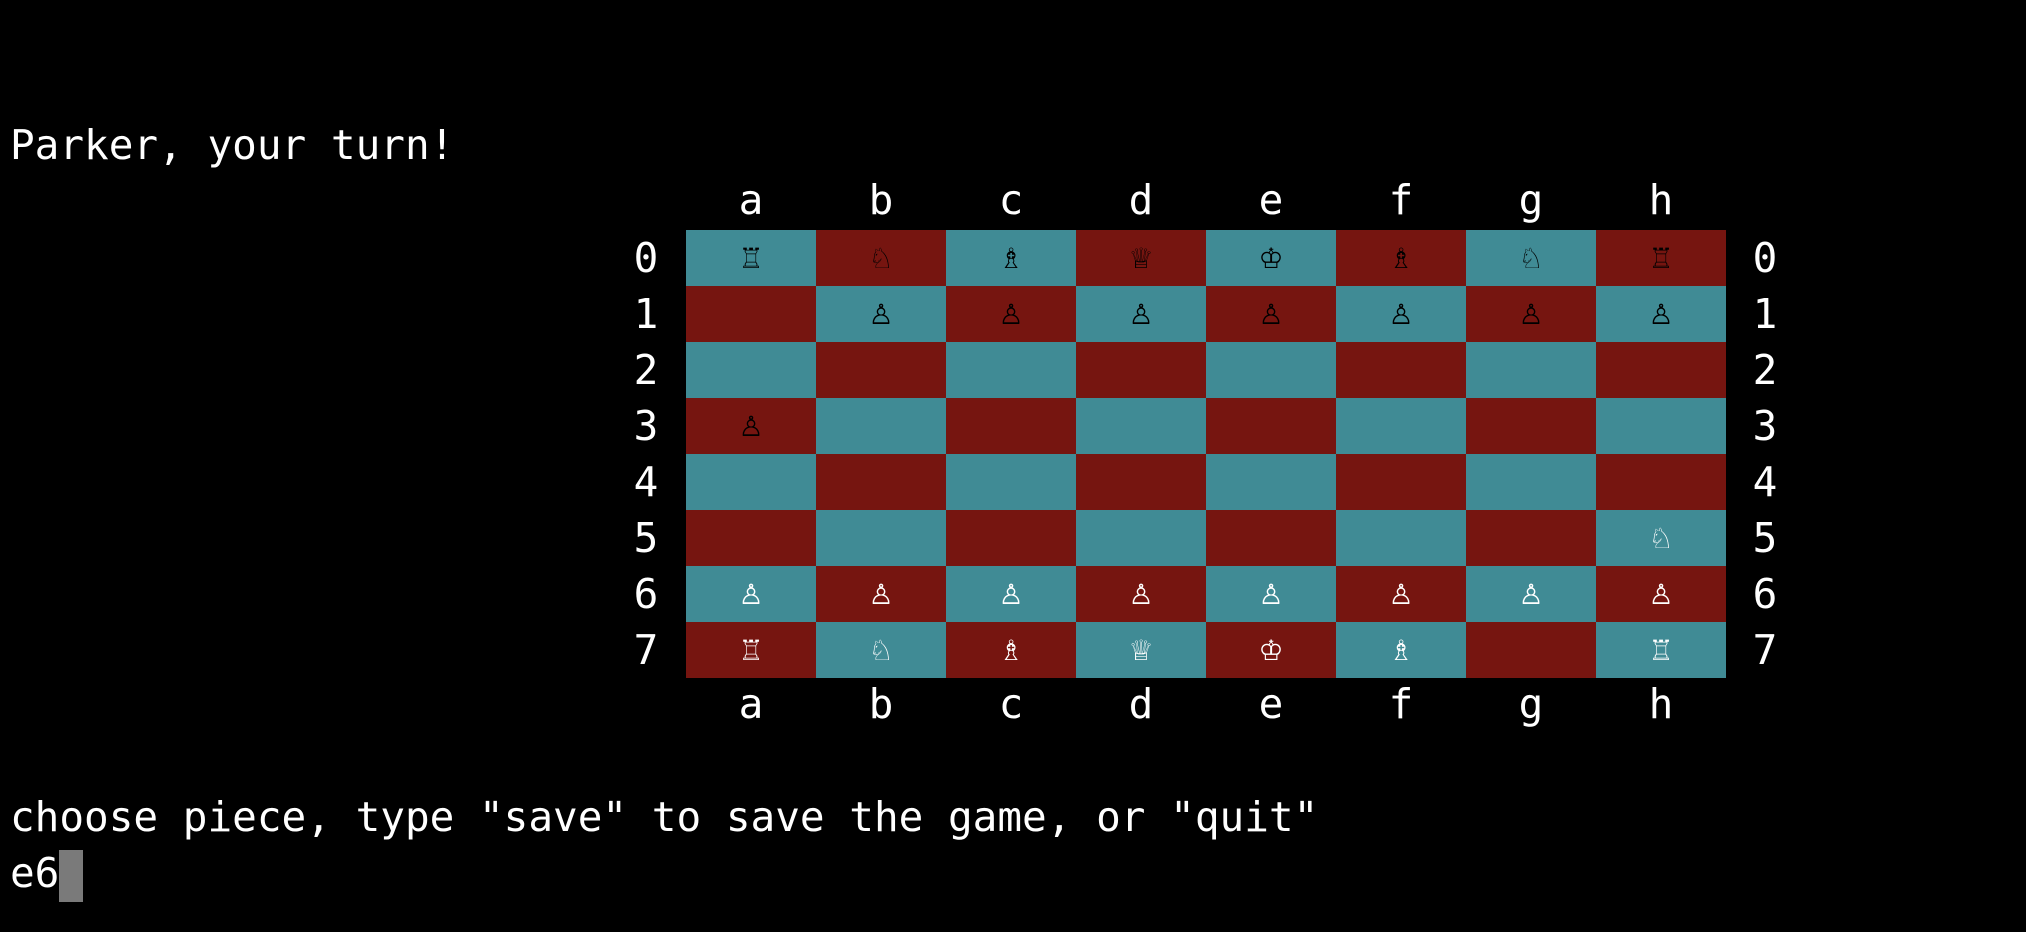  I want to click on square-b5, so click(881, 538).